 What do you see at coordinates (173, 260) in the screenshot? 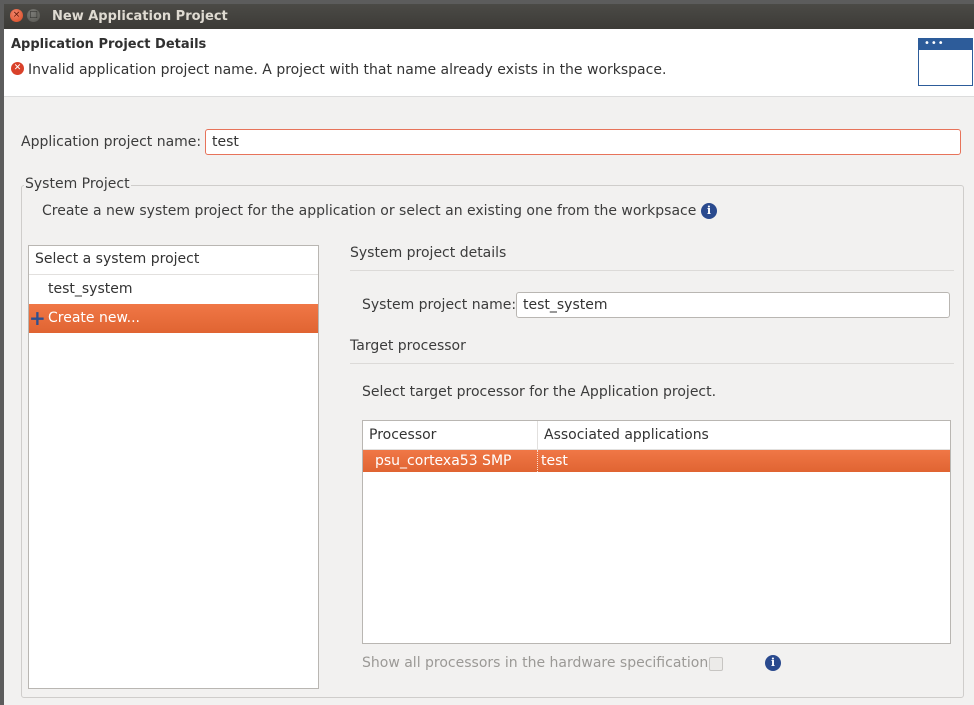
I see `system-project-list-header: Select a system project` at bounding box center [173, 260].